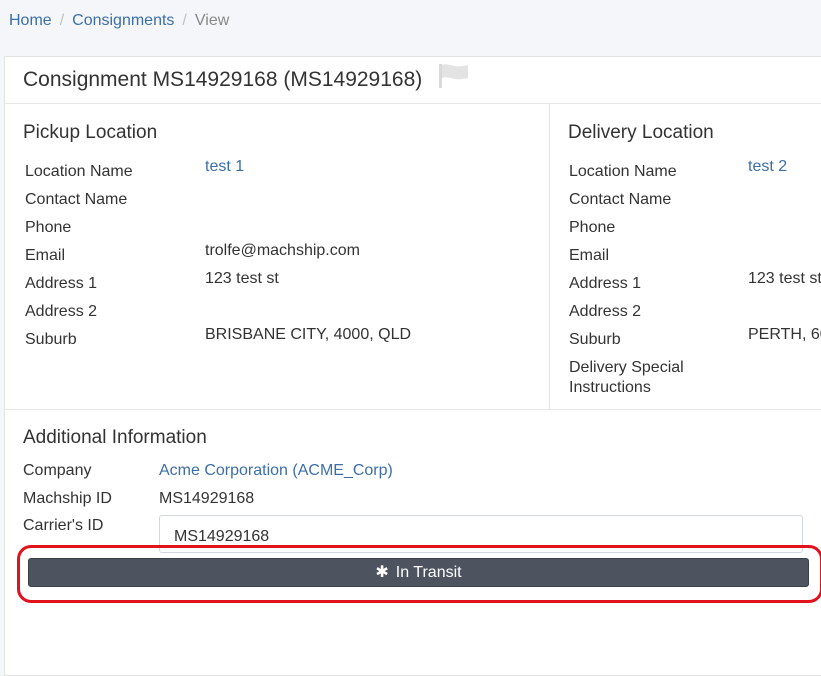 The width and height of the screenshot is (821, 676). What do you see at coordinates (207, 498) in the screenshot?
I see `machship-id-value: MS14929168` at bounding box center [207, 498].